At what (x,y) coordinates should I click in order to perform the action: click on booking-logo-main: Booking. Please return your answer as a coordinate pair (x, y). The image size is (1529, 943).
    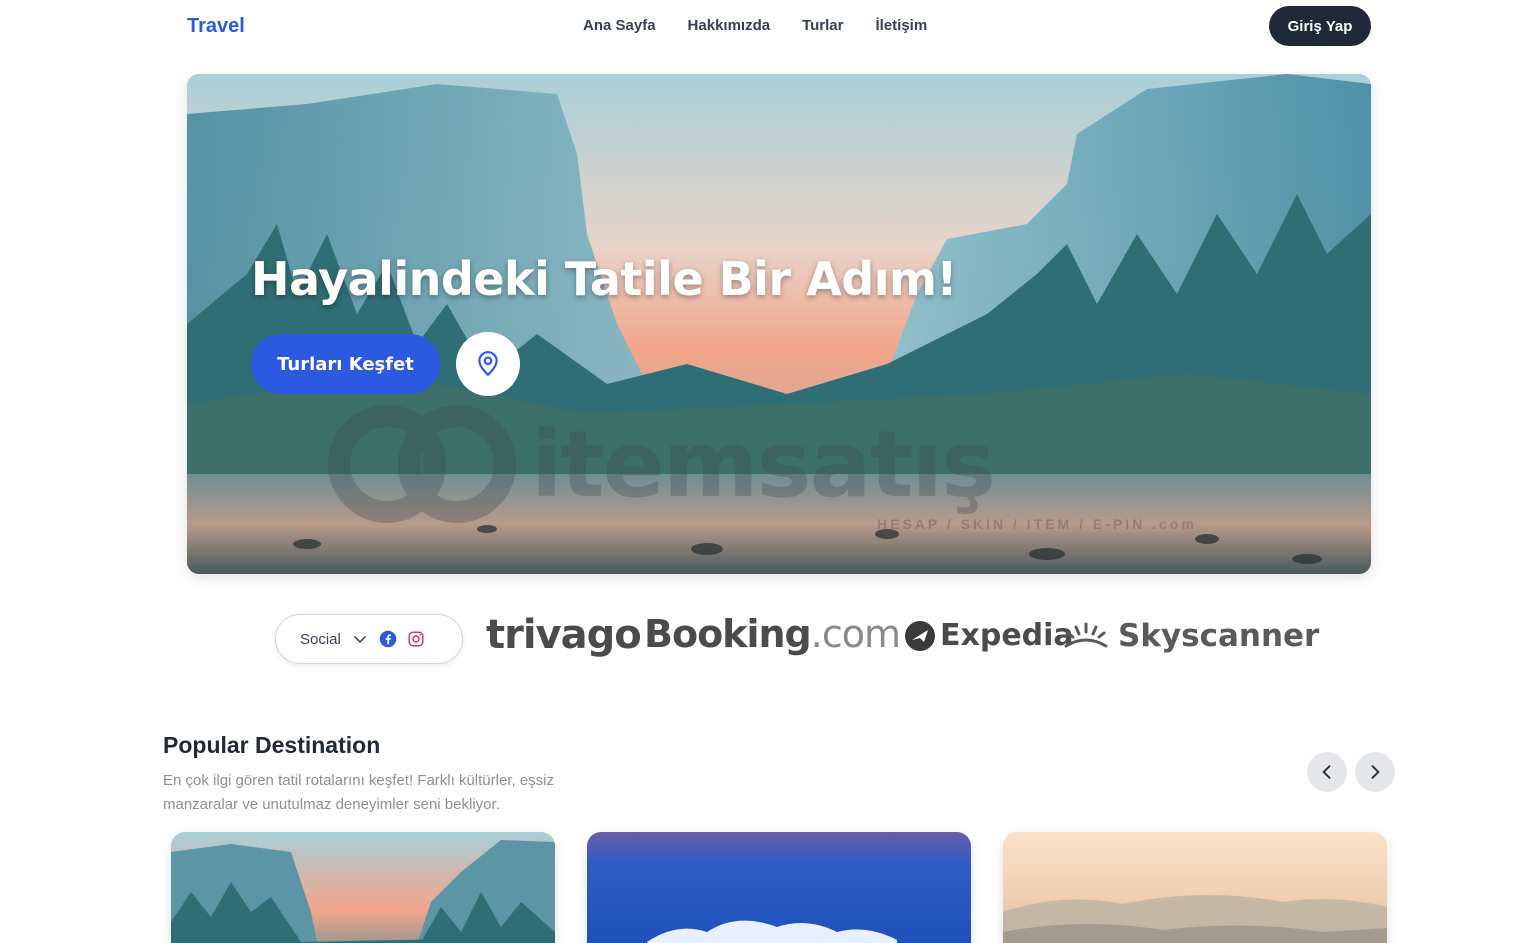
    Looking at the image, I should click on (728, 634).